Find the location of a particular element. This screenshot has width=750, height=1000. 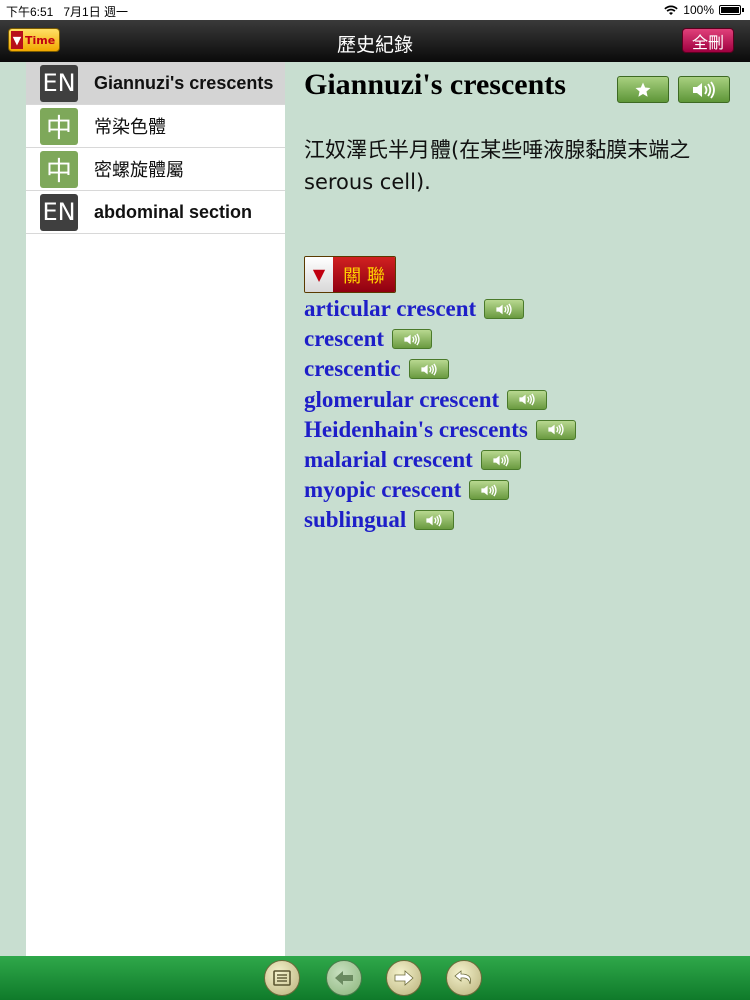

related-toggle-button: ▼ 關 聯 is located at coordinates (350, 274).